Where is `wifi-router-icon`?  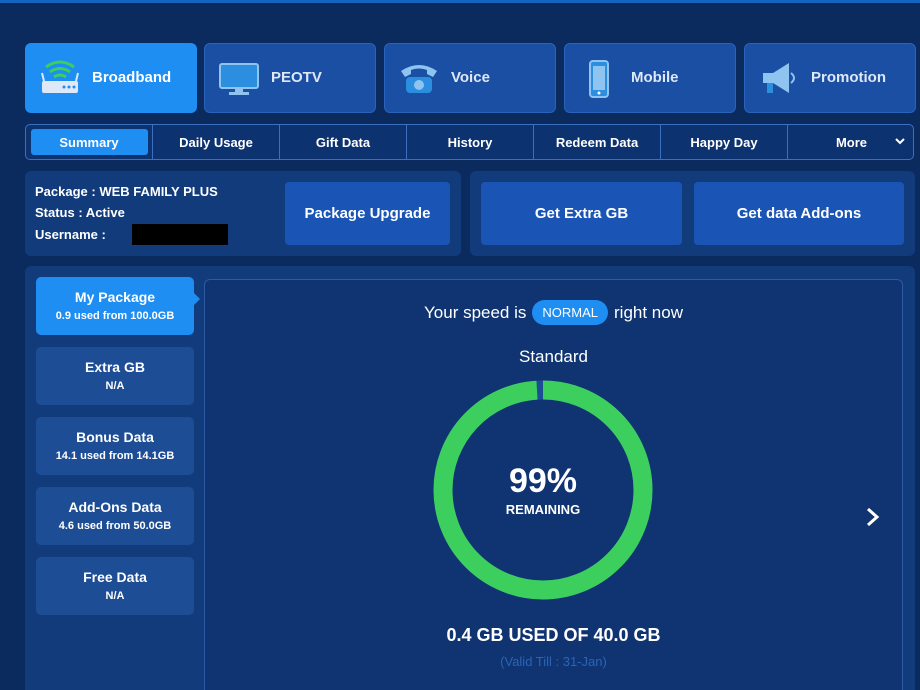
wifi-router-icon is located at coordinates (60, 79).